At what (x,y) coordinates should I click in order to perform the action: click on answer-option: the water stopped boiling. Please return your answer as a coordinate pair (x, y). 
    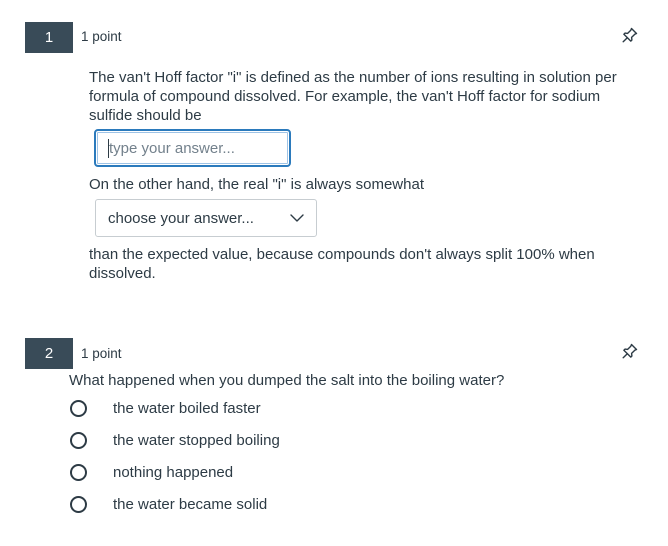
    Looking at the image, I should click on (174, 440).